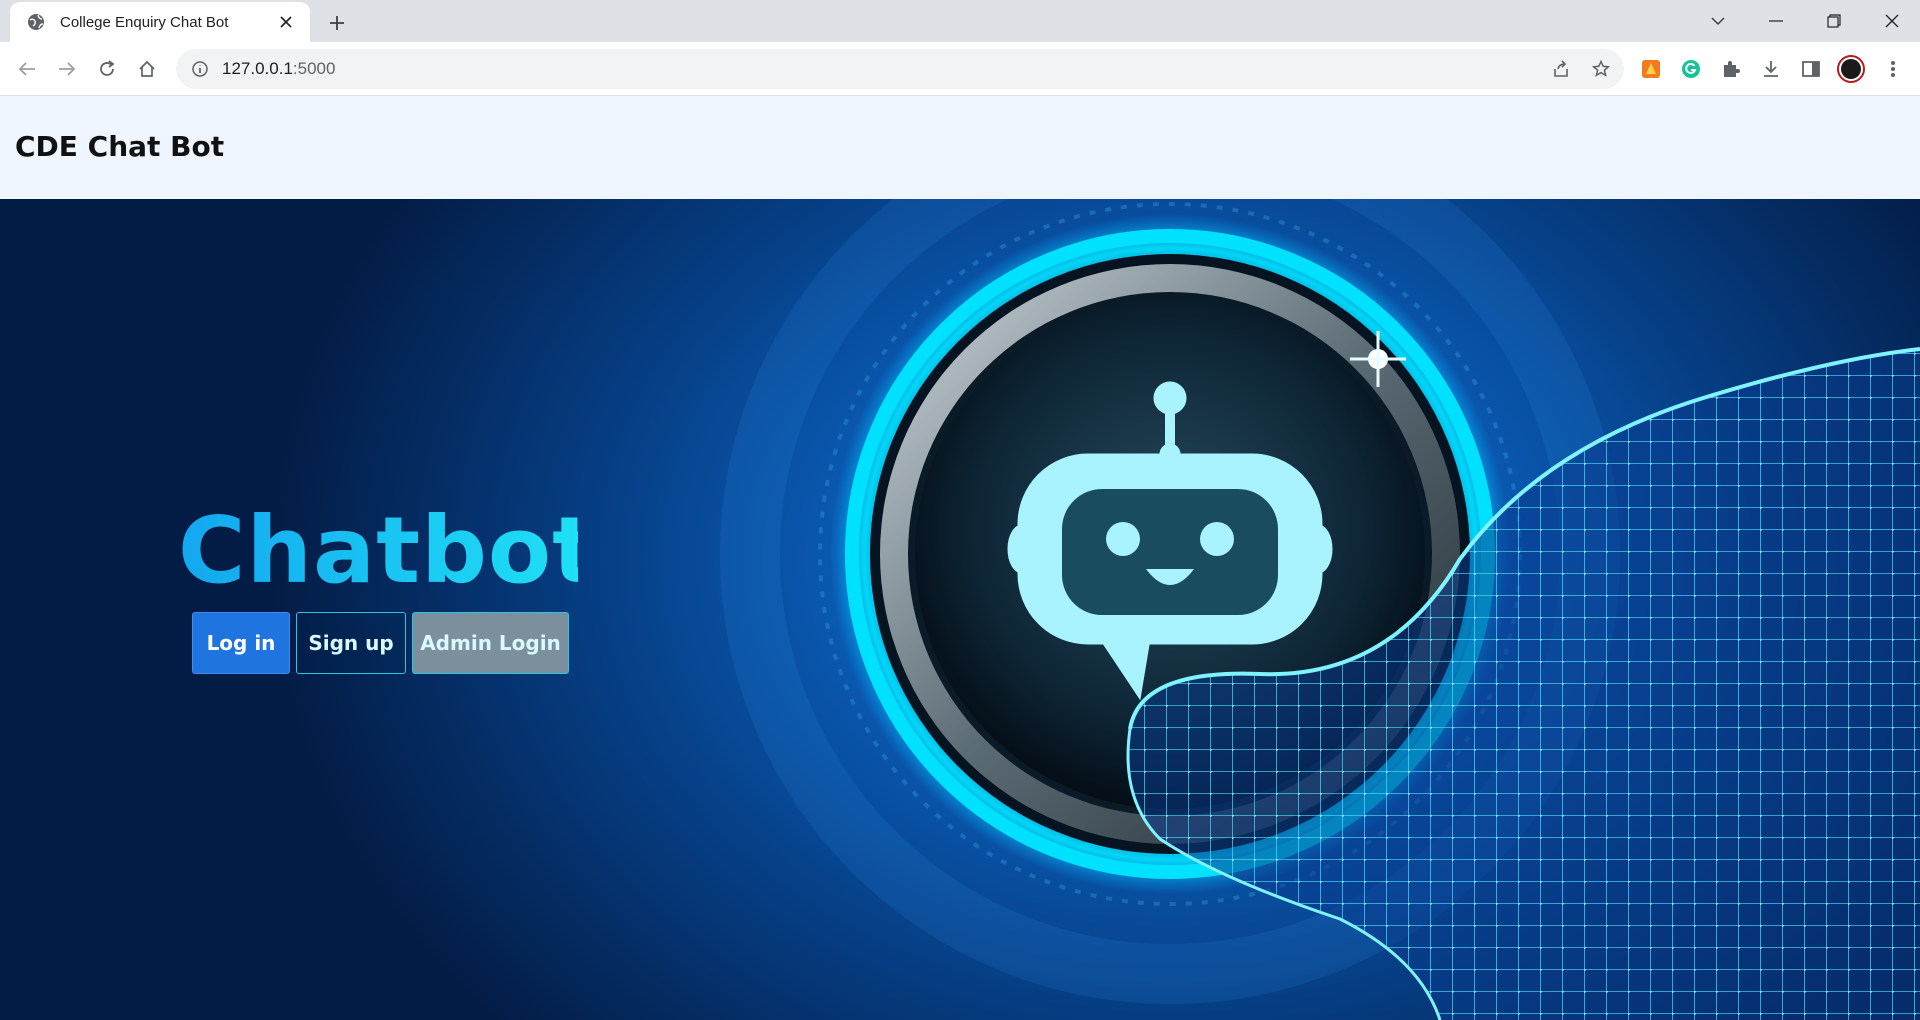  Describe the element at coordinates (67, 69) in the screenshot. I see `forward-icon` at that location.